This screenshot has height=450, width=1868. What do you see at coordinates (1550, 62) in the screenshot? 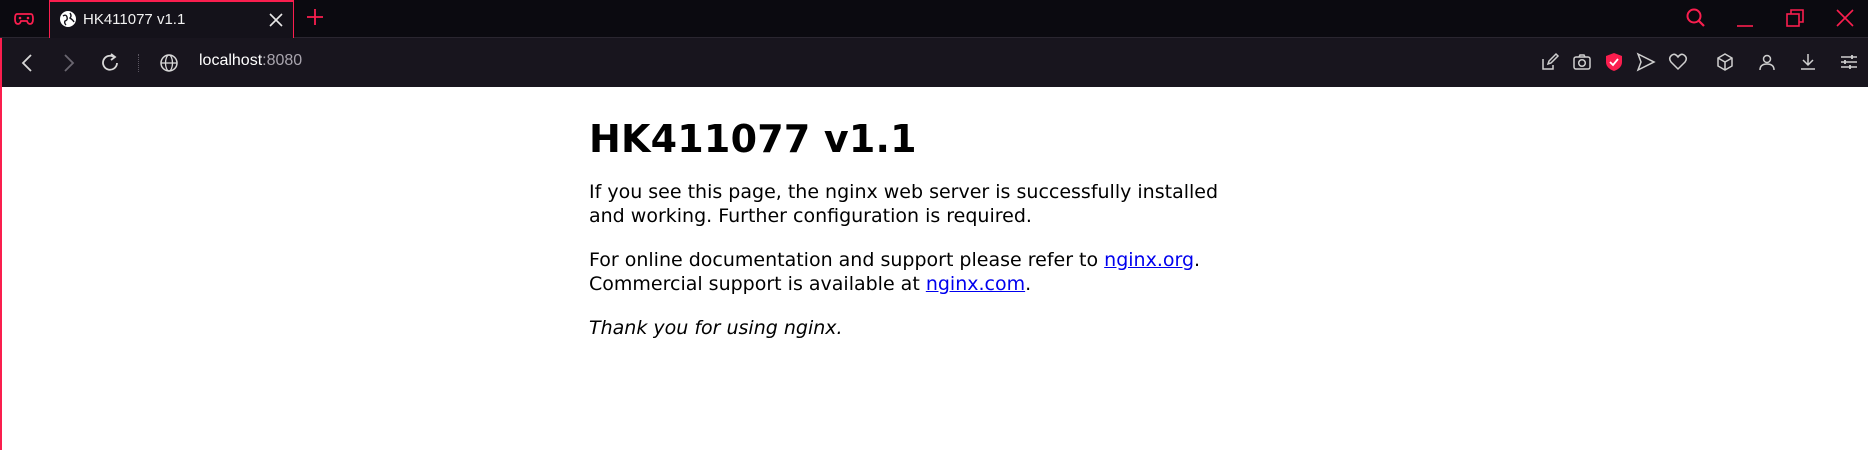
I see `edit-icon` at bounding box center [1550, 62].